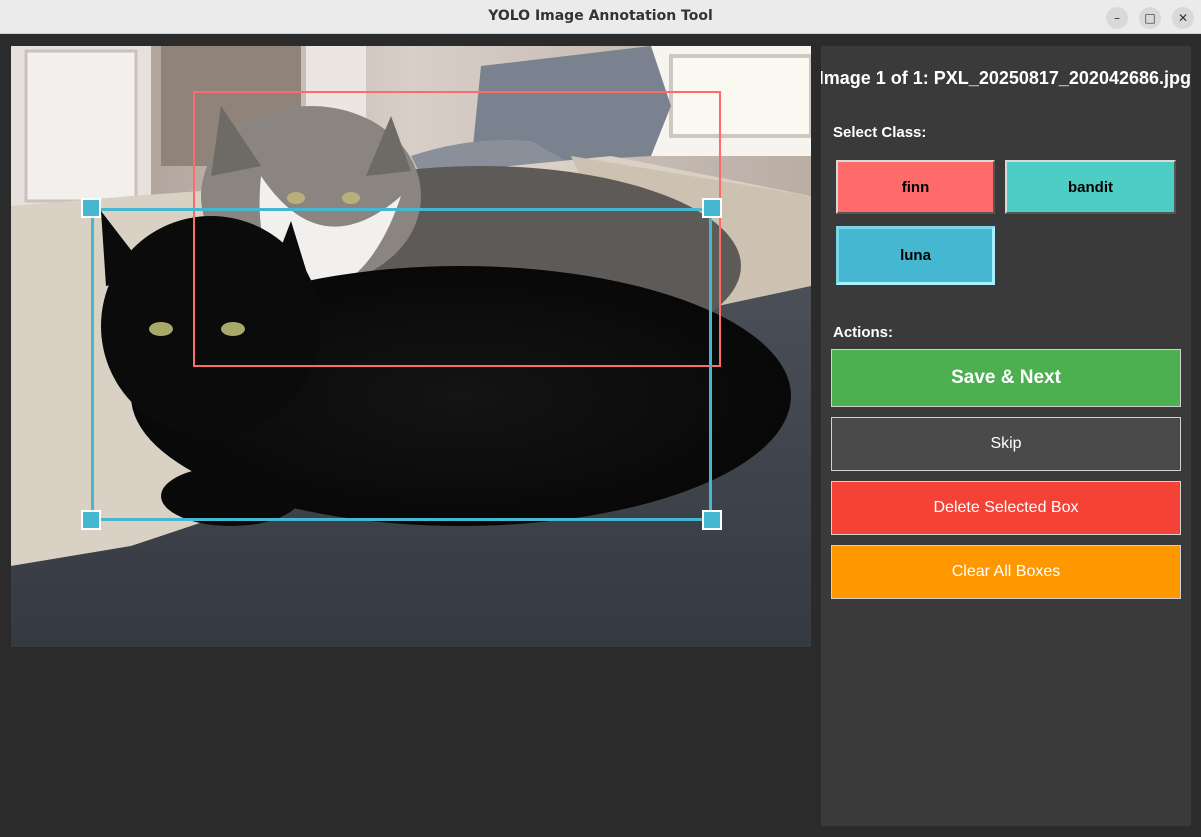  I want to click on title-bar: YOLO Image Annotation Tool – □ ✕, so click(600, 17).